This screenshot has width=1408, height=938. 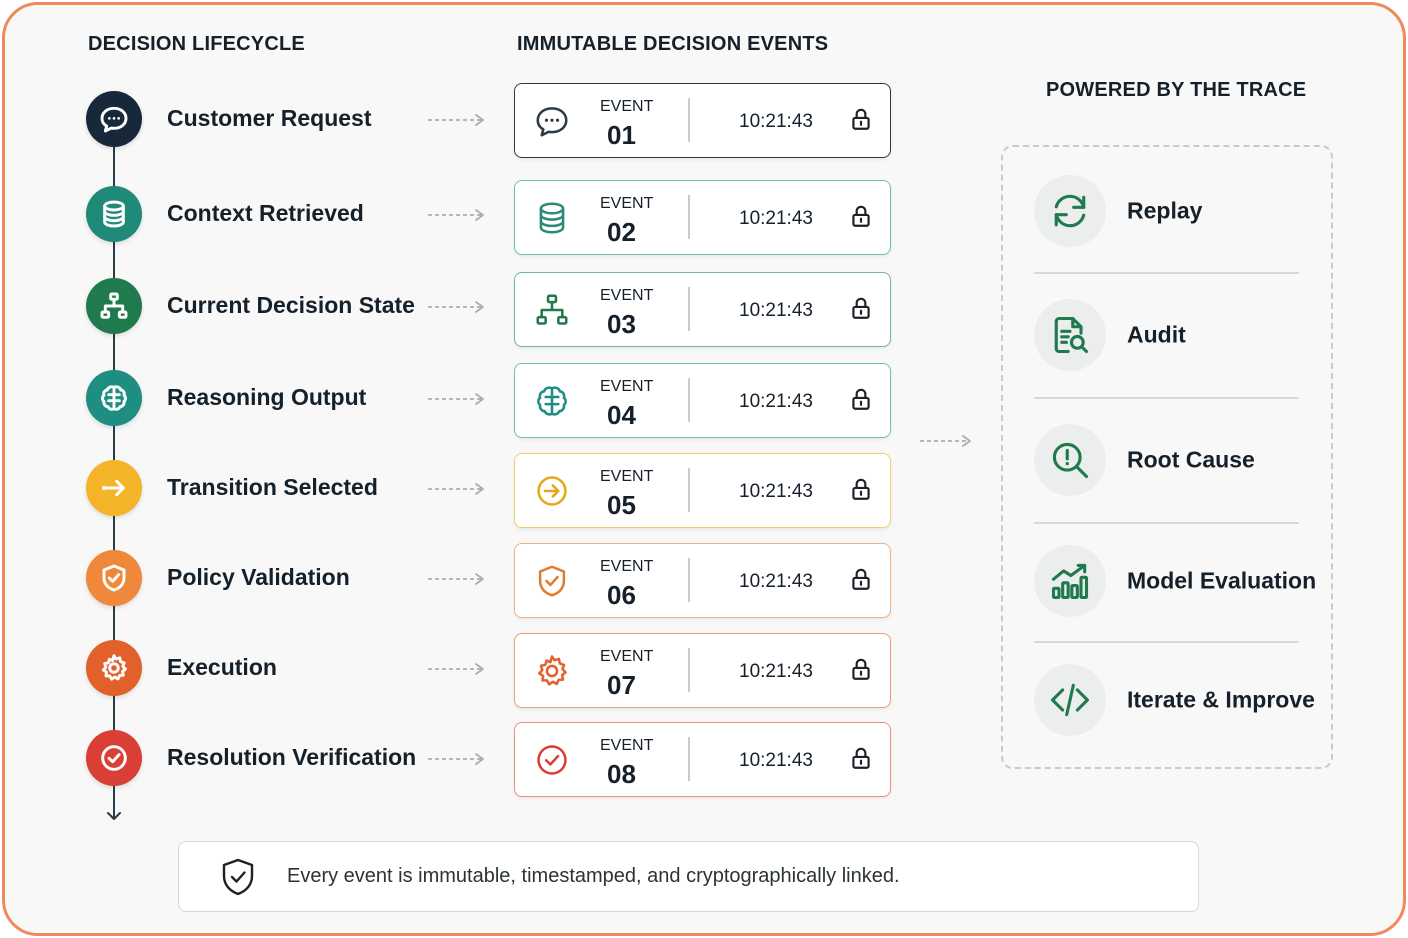 I want to click on powered-item: Model Evaluation, so click(x=1175, y=581).